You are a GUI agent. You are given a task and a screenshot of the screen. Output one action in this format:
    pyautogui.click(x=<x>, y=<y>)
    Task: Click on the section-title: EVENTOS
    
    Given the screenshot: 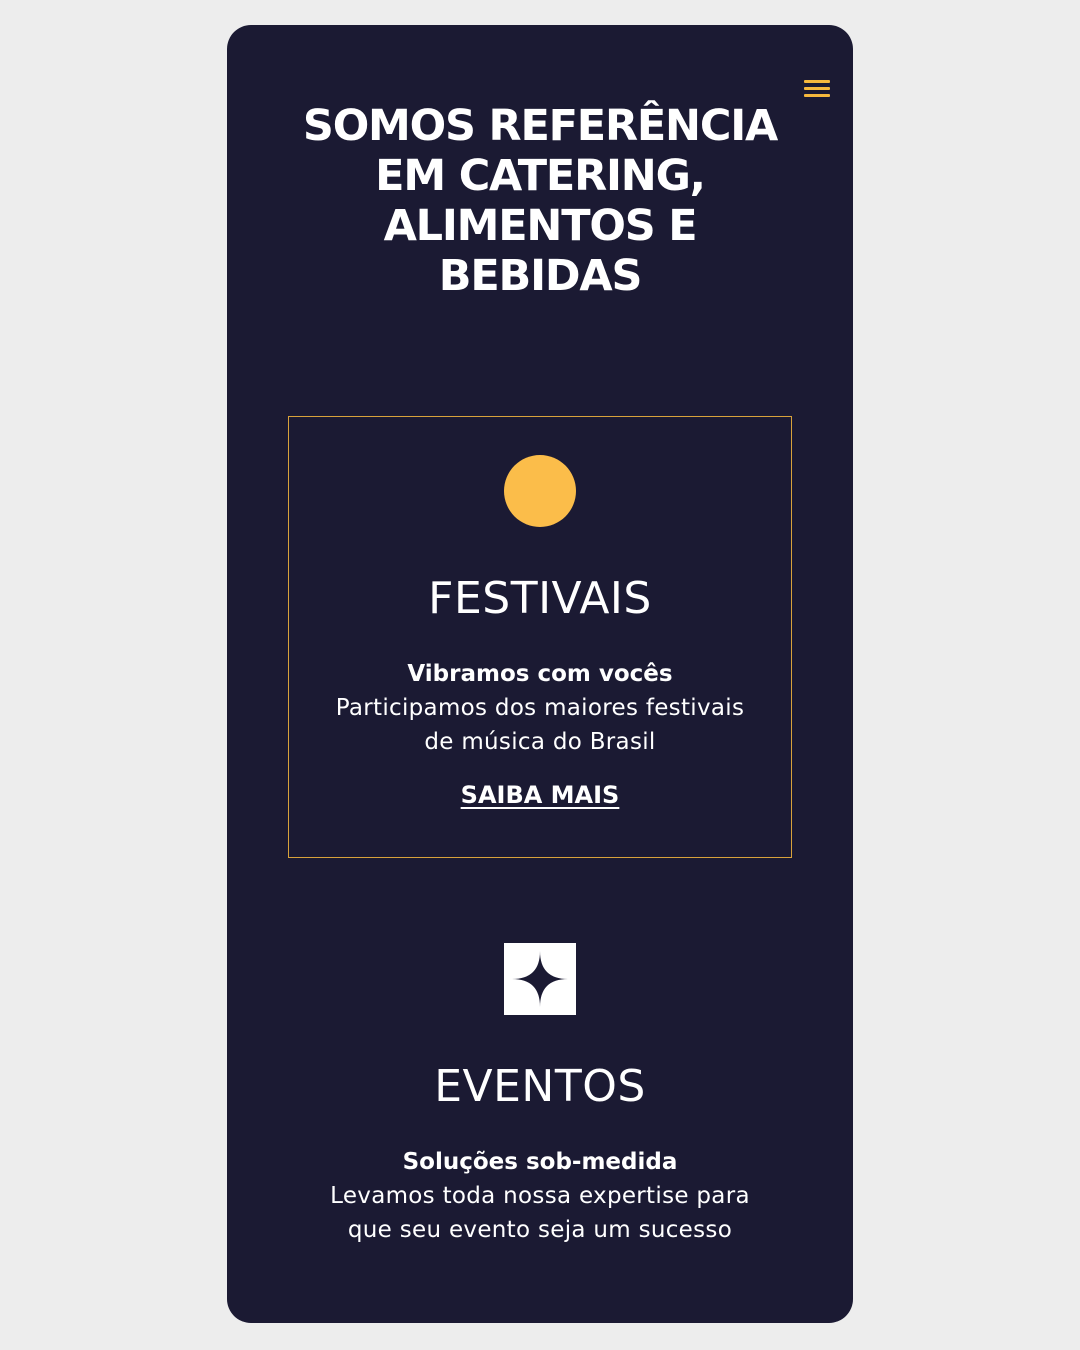 What is the action you would take?
    pyautogui.click(x=540, y=1086)
    